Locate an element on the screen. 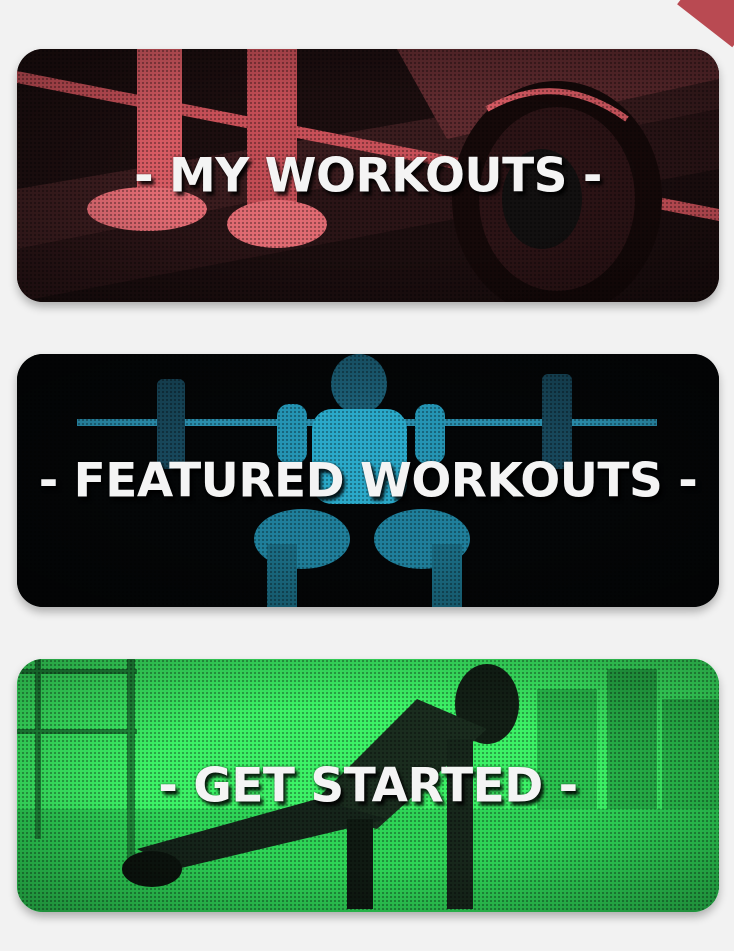 This screenshot has width=734, height=951. my-workouts-label: - MY WORKOUTS - is located at coordinates (368, 175).